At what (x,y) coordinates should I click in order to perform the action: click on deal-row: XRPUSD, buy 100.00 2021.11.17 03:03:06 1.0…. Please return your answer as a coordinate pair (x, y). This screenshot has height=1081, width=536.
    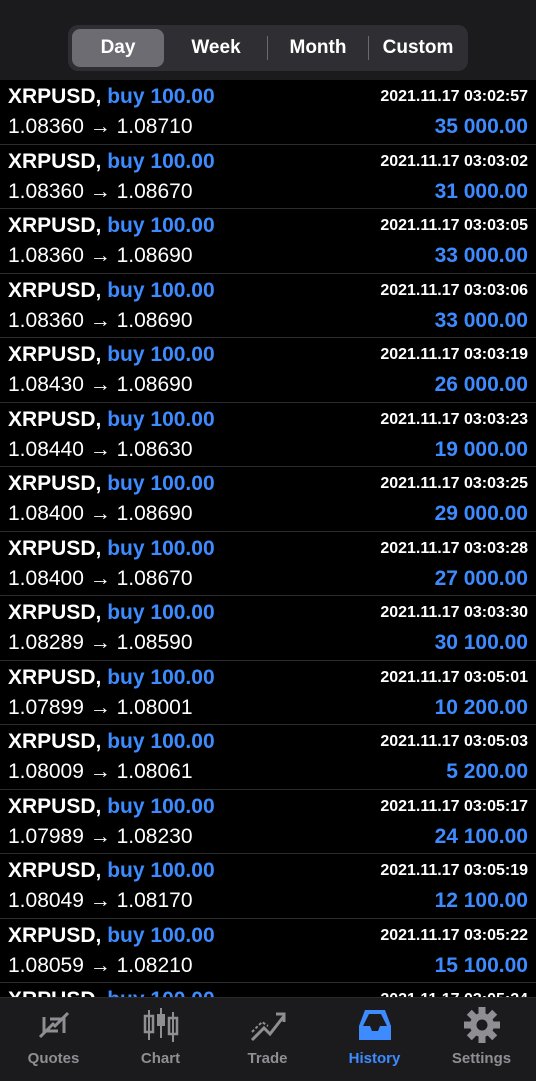
    Looking at the image, I should click on (268, 306).